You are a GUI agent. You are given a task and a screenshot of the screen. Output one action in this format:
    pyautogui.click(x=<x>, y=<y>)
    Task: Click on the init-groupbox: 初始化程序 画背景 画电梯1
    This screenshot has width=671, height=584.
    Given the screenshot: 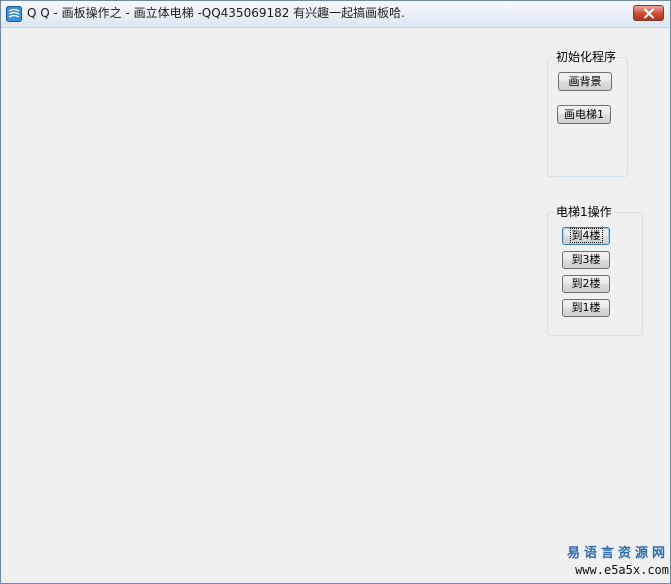 What is the action you would take?
    pyautogui.click(x=587, y=113)
    